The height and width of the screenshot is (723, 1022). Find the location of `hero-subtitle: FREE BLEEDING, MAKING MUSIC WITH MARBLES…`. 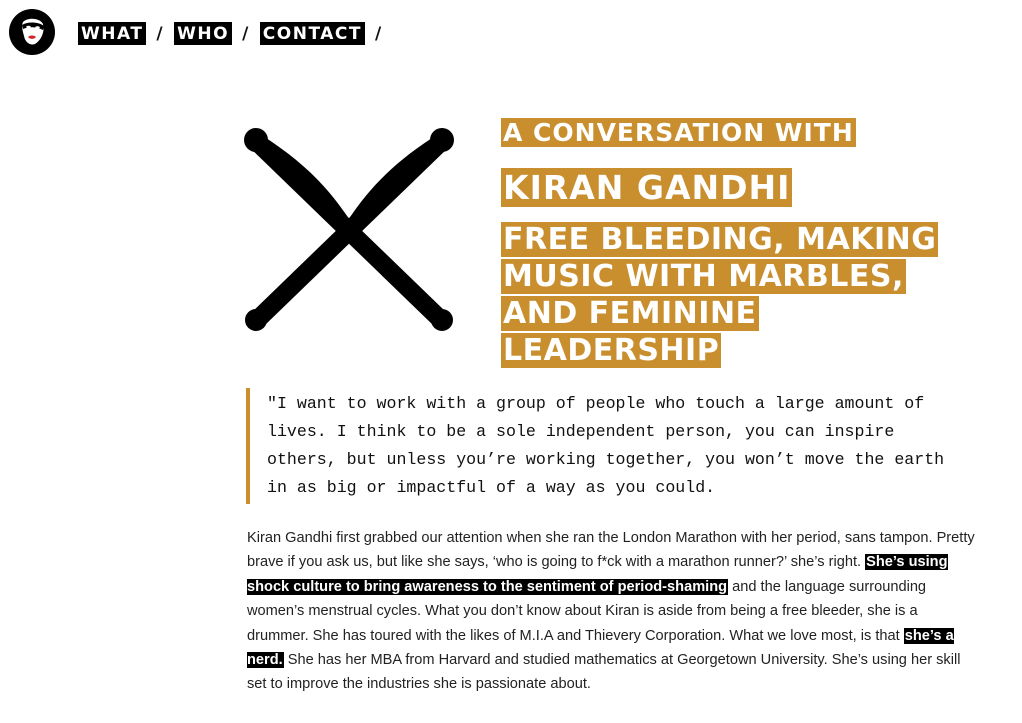

hero-subtitle: FREE BLEEDING, MAKING MUSIC WITH MARBLES… is located at coordinates (720, 295).